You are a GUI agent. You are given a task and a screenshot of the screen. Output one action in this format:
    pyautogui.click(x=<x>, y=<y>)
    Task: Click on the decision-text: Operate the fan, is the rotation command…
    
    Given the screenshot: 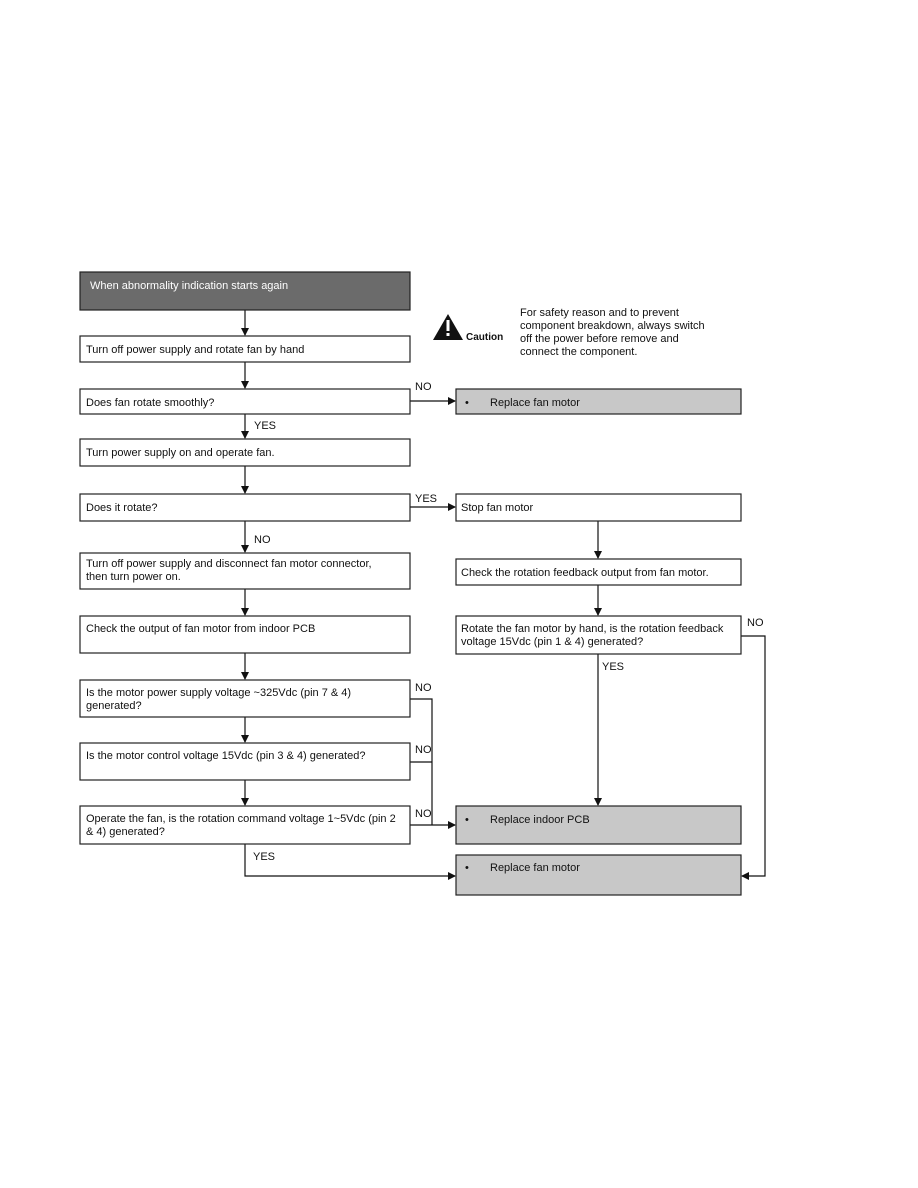 What is the action you would take?
    pyautogui.click(x=241, y=819)
    